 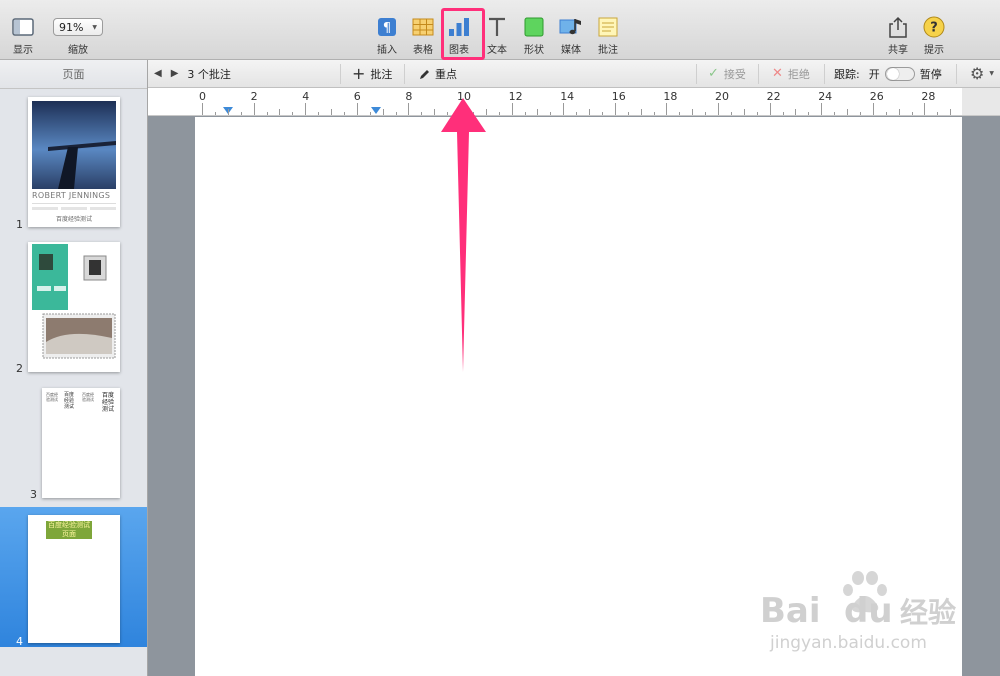 I want to click on baidu-watermark: Bai du 经验 jingyan.baidu.com, so click(x=858, y=612).